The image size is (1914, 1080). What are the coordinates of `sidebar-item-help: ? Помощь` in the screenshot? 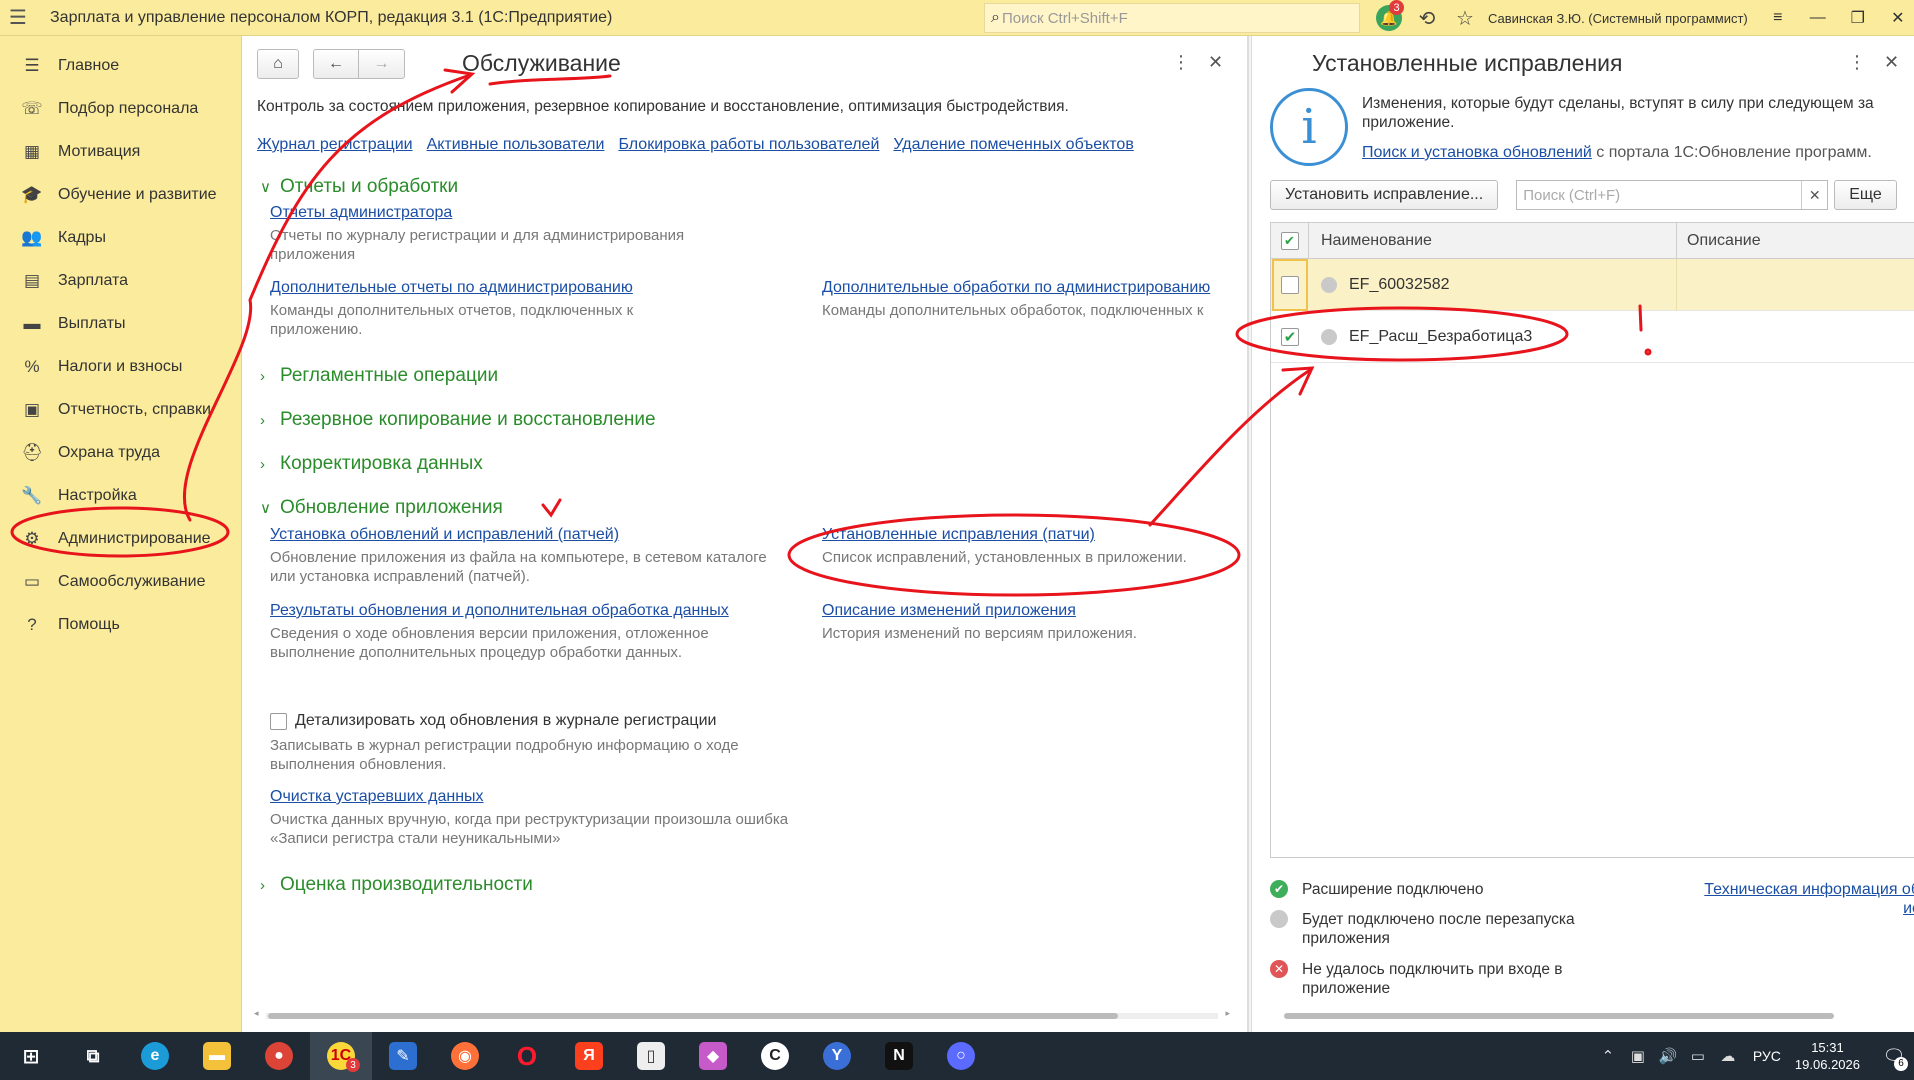 It's located at (120, 624).